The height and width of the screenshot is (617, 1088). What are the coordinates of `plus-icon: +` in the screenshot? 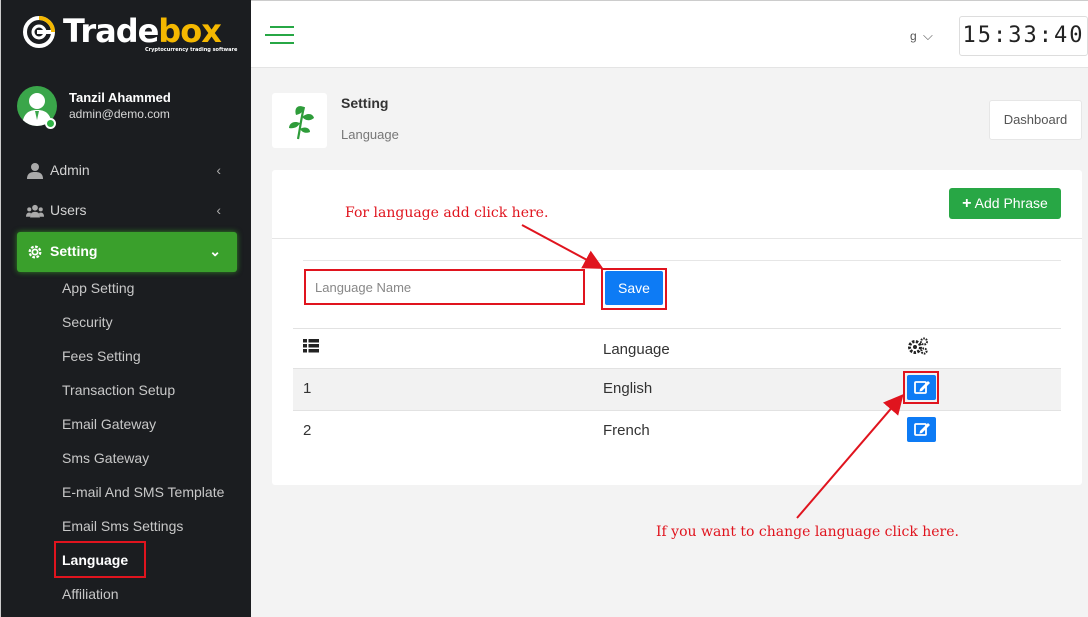 It's located at (967, 203).